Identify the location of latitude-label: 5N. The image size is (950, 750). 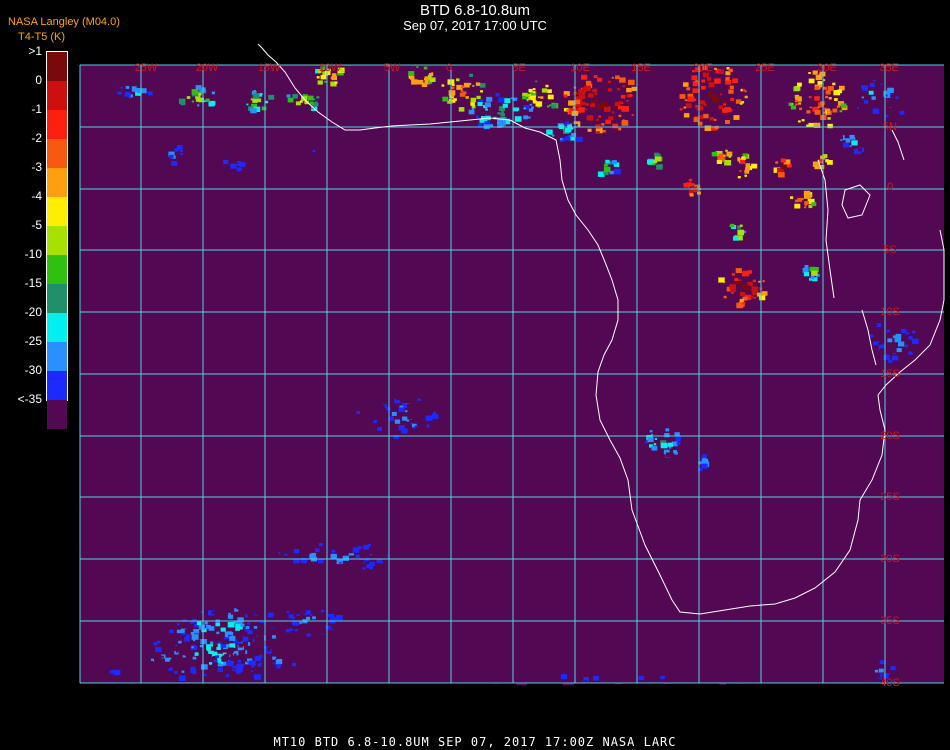
(890, 127).